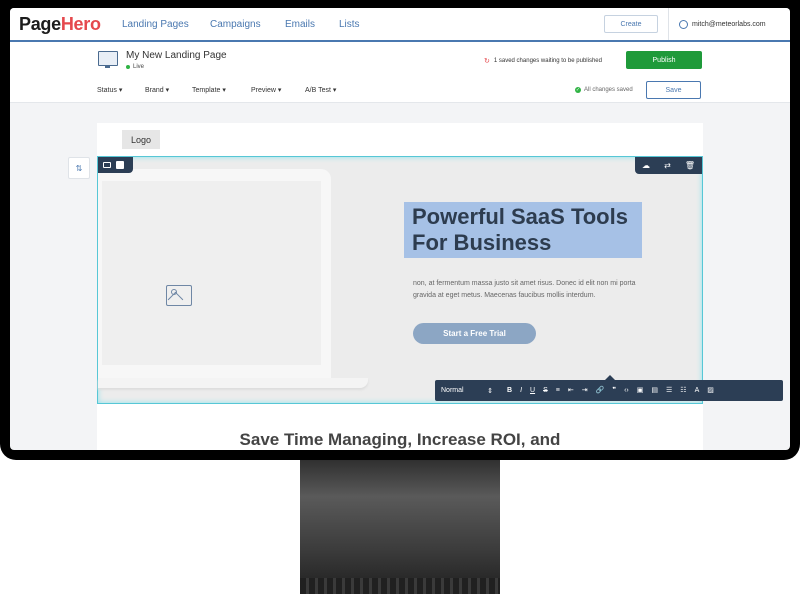  I want to click on nav-emails: Emails, so click(300, 24).